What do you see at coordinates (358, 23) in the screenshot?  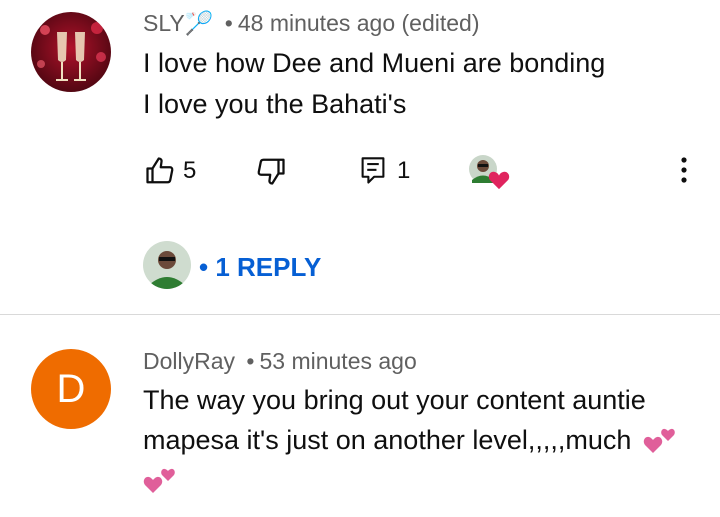 I see `comment-timestamp: 48 minutes ago (edited)` at bounding box center [358, 23].